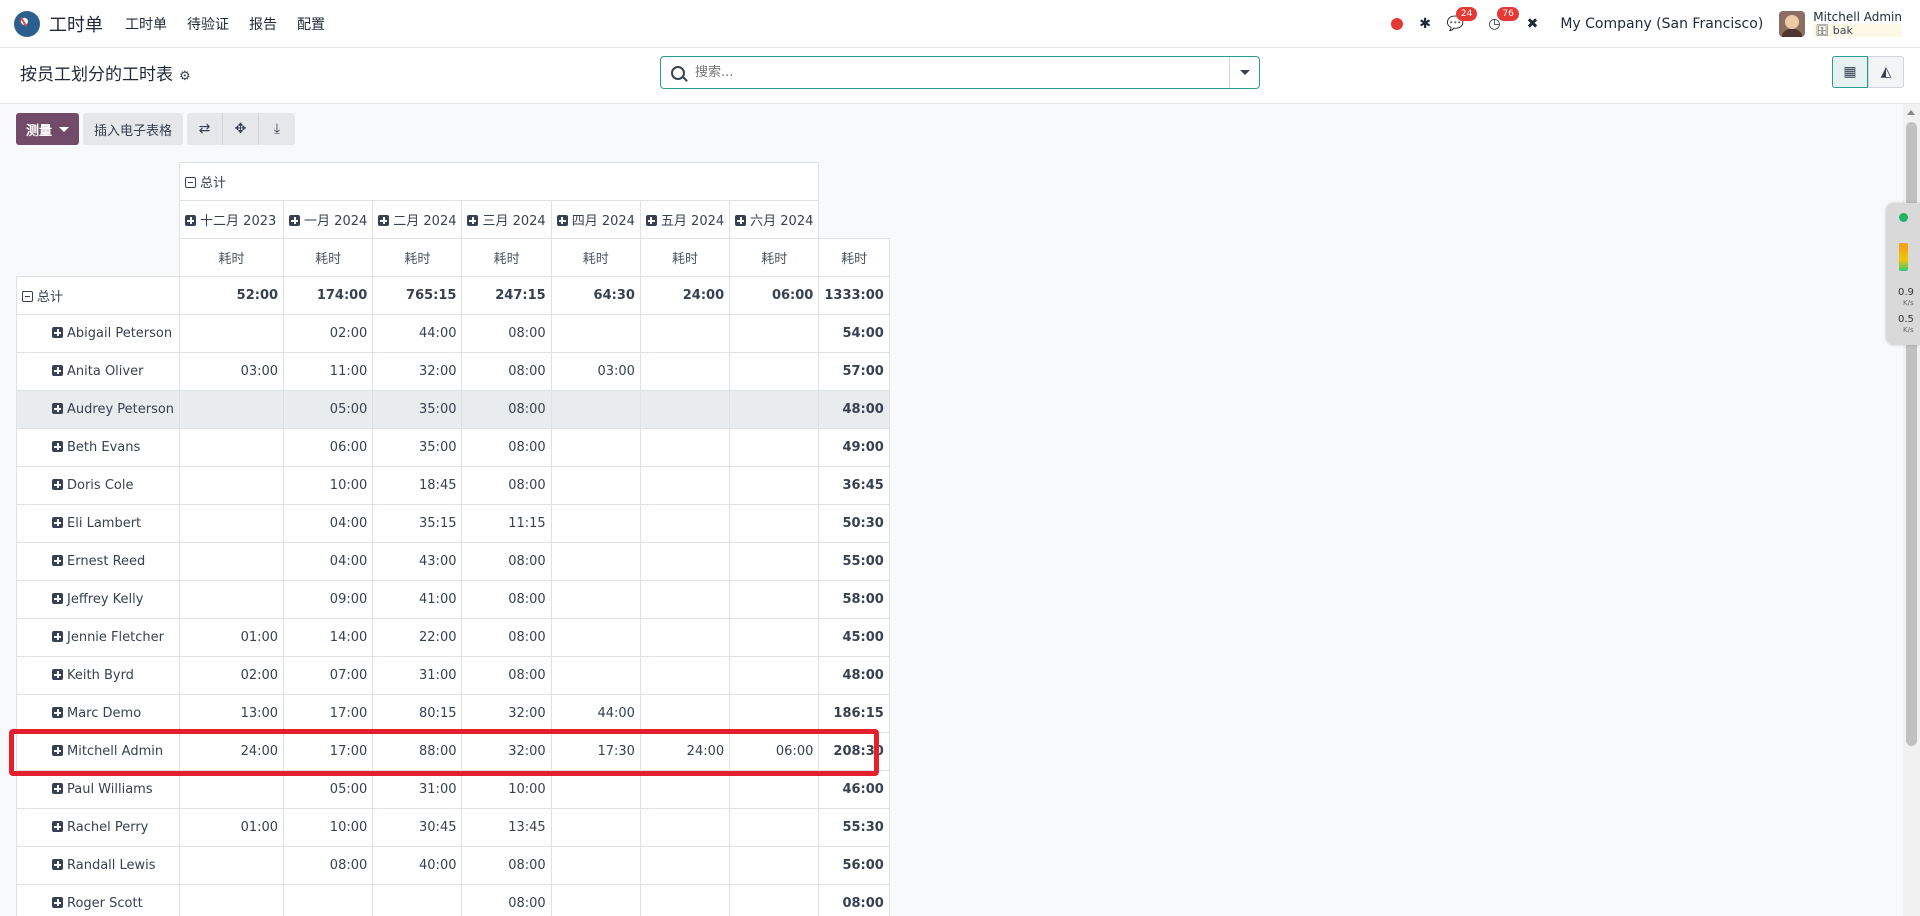 This screenshot has height=916, width=1920. I want to click on row-header-employee: Beth Evans, so click(98, 447).